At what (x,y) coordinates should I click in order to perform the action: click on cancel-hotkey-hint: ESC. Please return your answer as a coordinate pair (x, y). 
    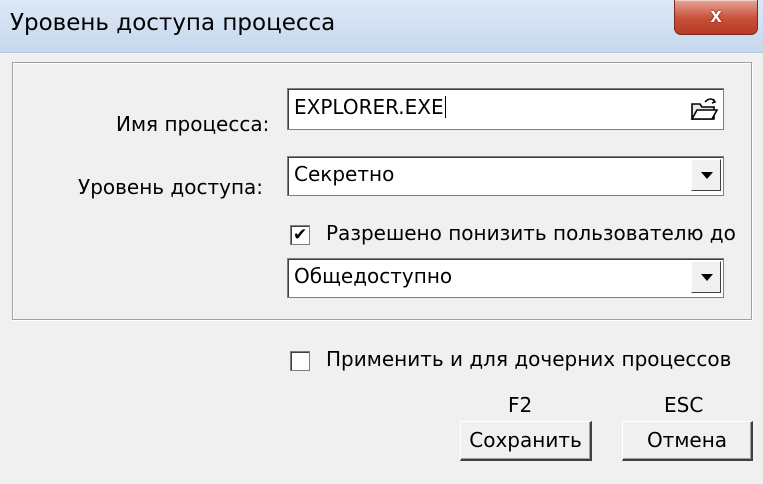
    Looking at the image, I should click on (684, 405).